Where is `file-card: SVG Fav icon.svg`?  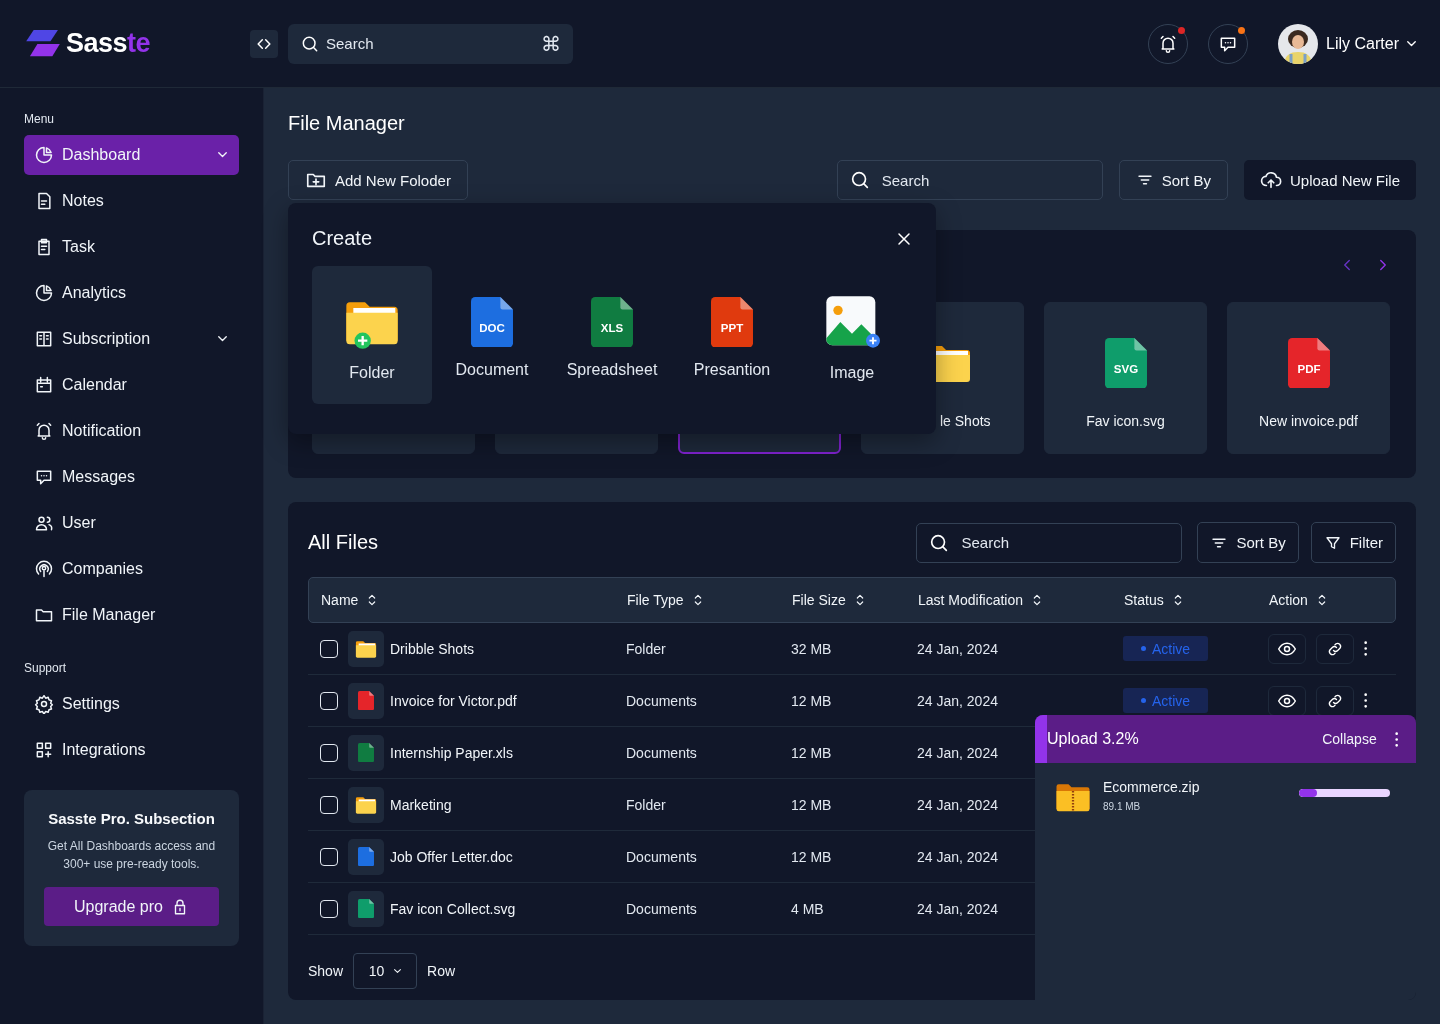 file-card: SVG Fav icon.svg is located at coordinates (1125, 378).